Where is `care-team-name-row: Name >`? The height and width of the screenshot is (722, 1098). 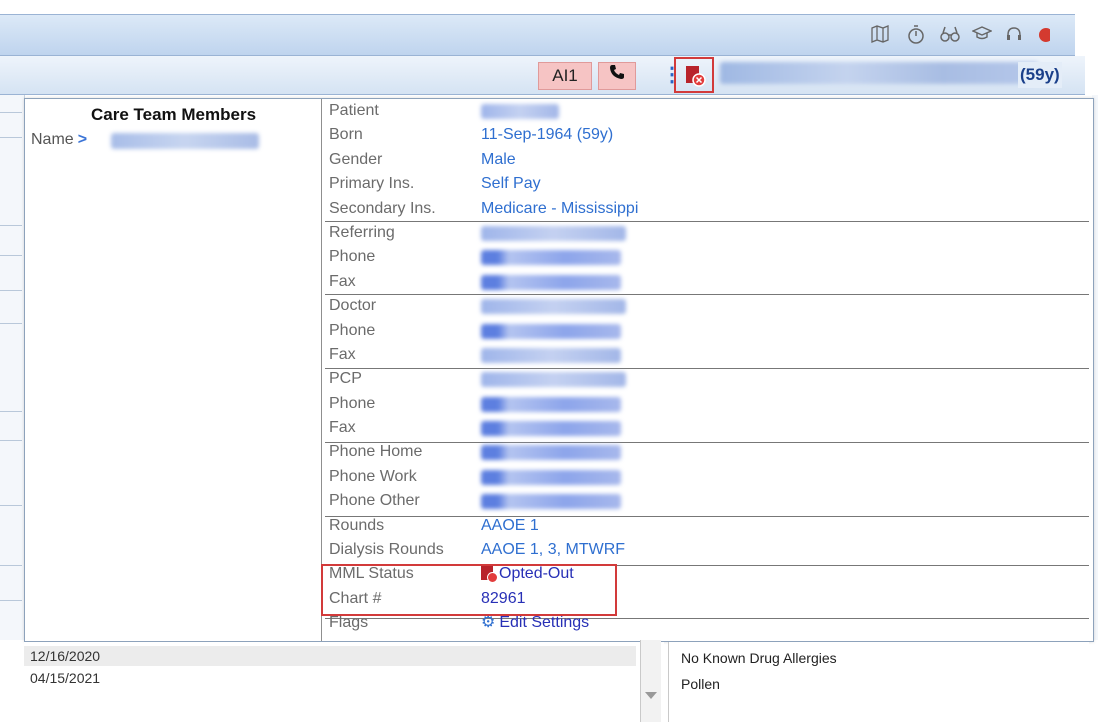 care-team-name-row: Name > is located at coordinates (59, 140).